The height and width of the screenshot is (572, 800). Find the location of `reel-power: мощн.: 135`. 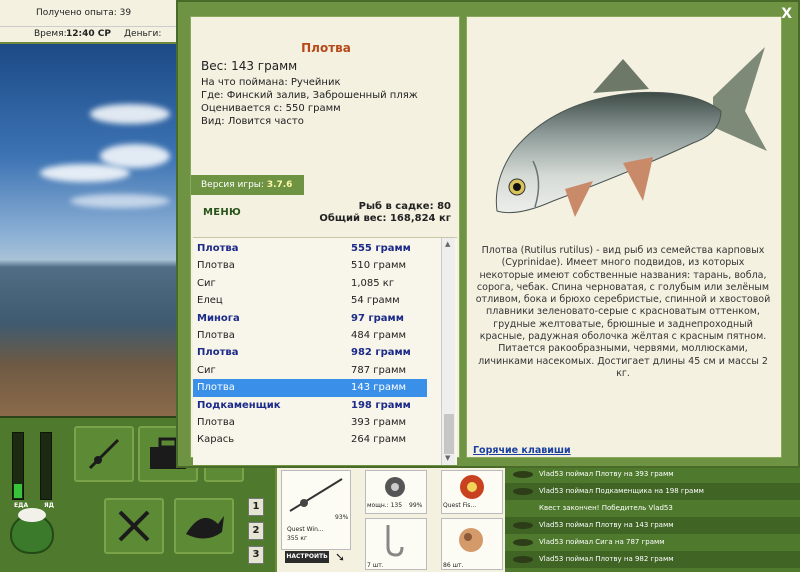

reel-power: мощн.: 135 is located at coordinates (385, 505).